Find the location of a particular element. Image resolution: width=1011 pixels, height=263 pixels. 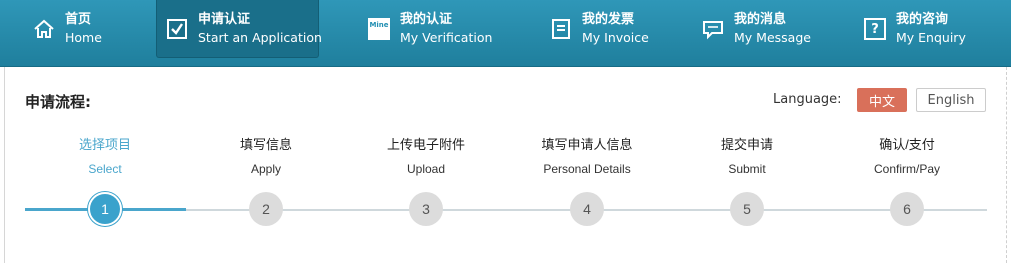

nav-my-message: 我的消息 My Message is located at coordinates (756, 29).